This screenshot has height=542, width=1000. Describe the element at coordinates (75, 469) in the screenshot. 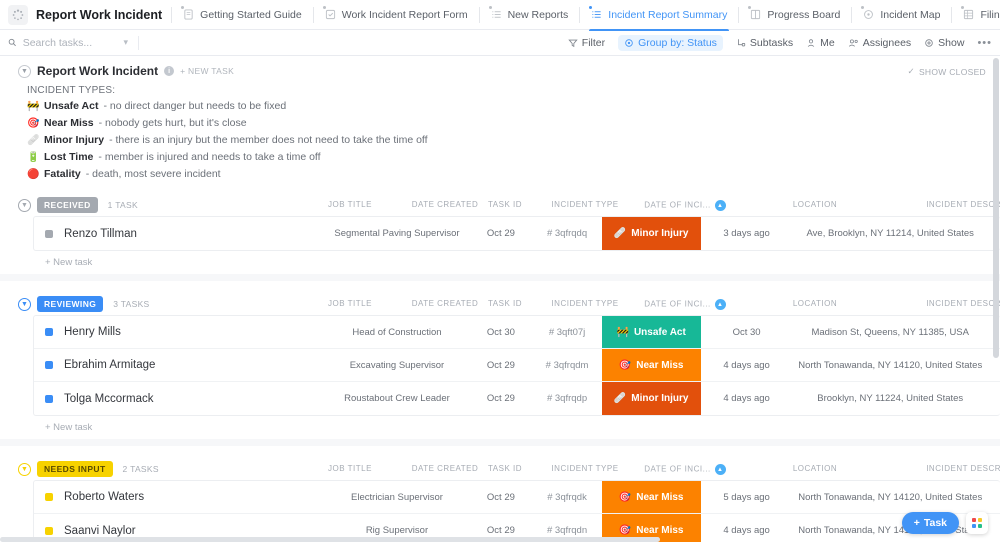

I see `group-status-badge: NEEDS INPUT` at that location.